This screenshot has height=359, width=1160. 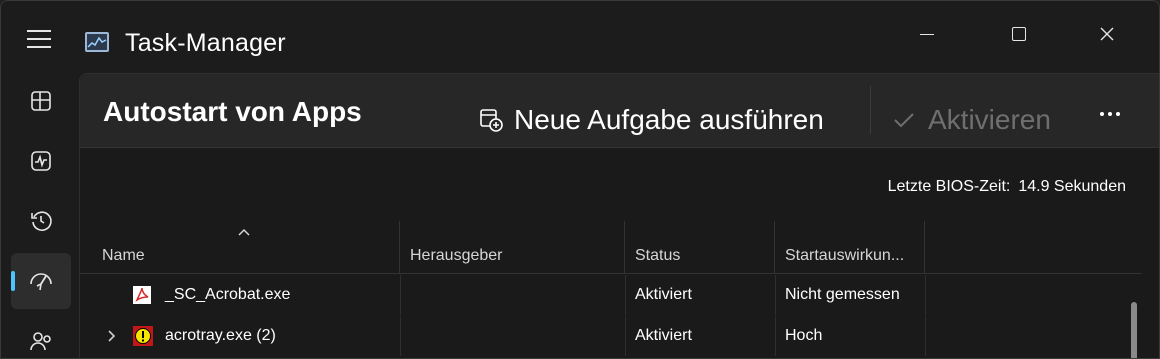 What do you see at coordinates (246, 247) in the screenshot?
I see `column-header-name: Name` at bounding box center [246, 247].